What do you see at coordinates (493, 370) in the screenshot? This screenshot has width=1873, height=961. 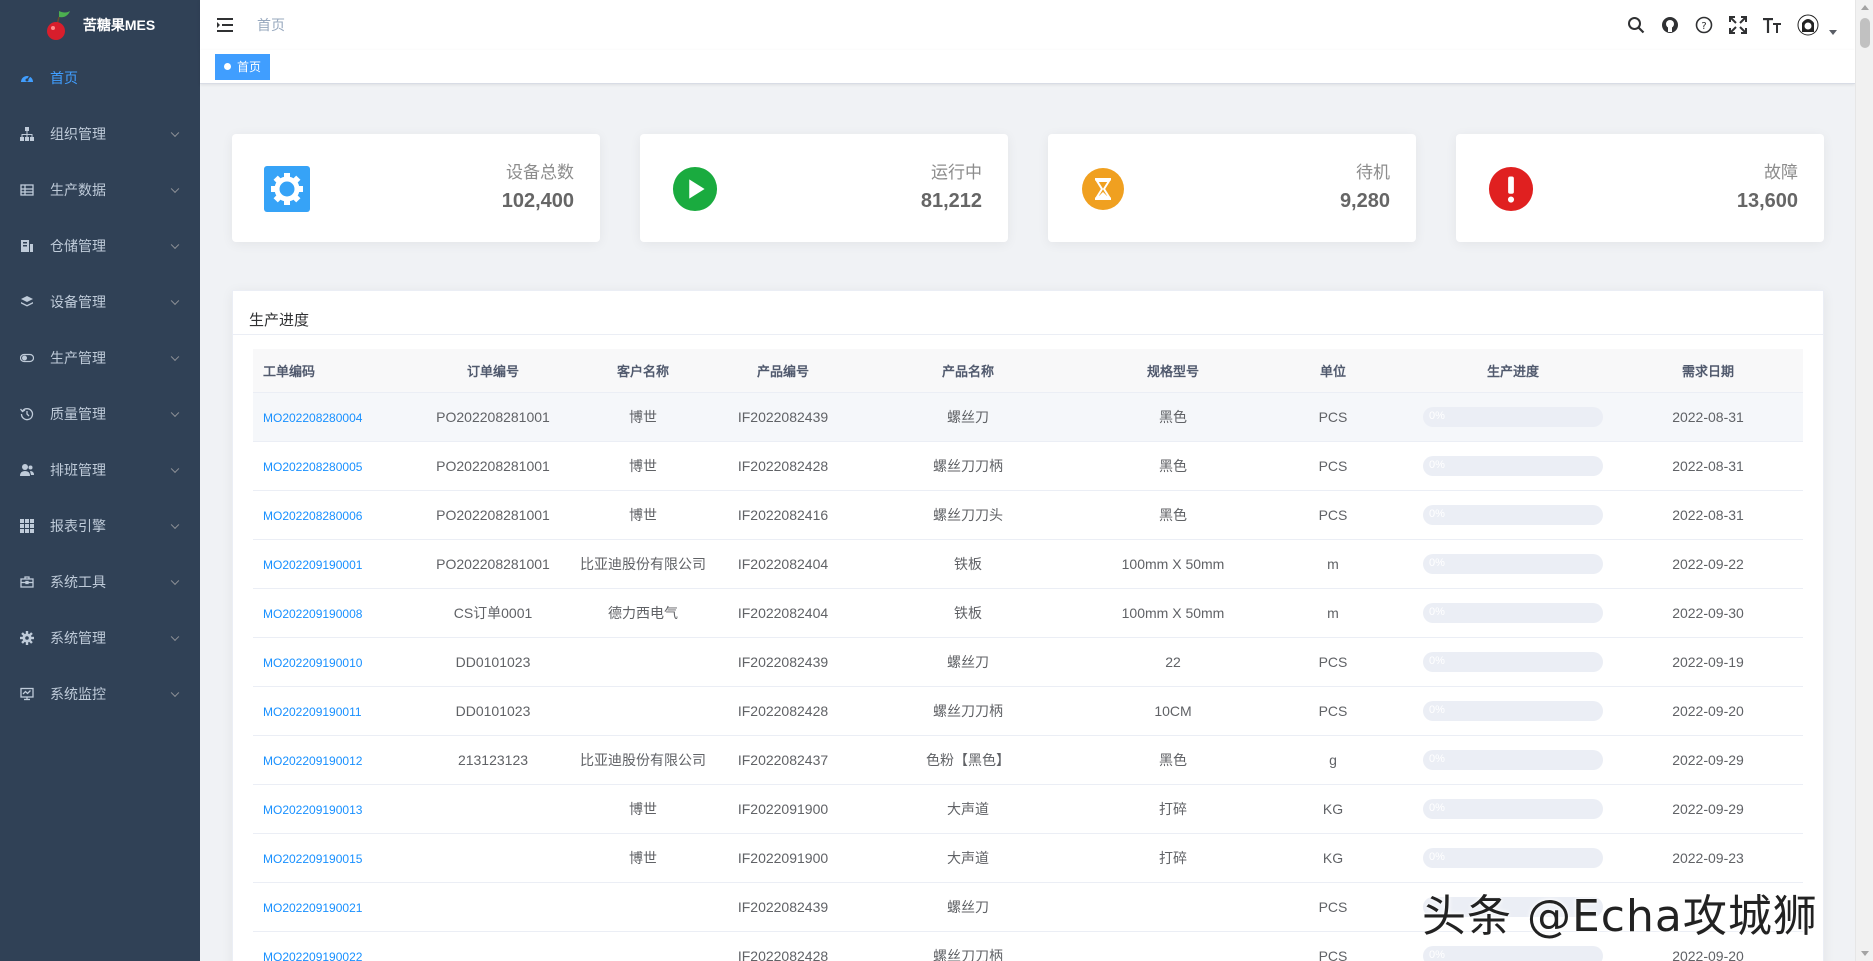 I see `column-header: 订单编号` at bounding box center [493, 370].